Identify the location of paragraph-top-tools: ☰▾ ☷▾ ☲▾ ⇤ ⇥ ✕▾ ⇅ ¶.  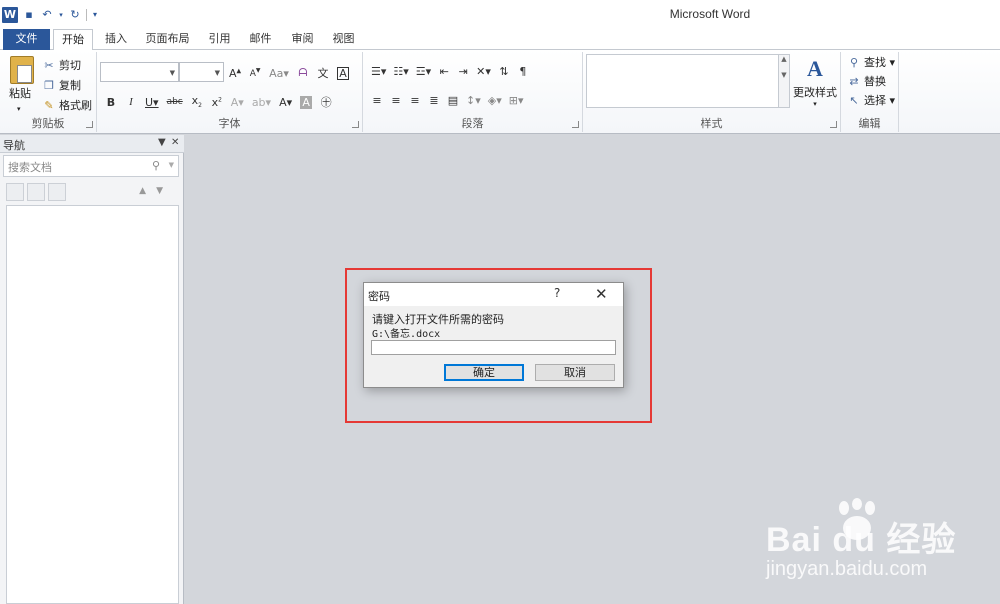
(450, 71).